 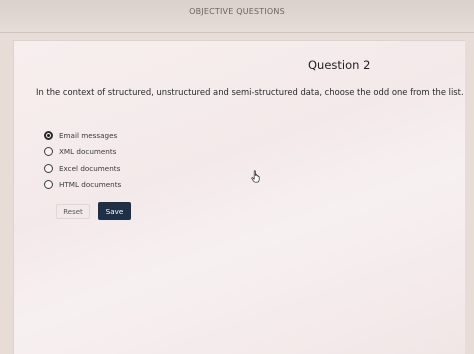 What do you see at coordinates (339, 65) in the screenshot?
I see `question-title: Question 2` at bounding box center [339, 65].